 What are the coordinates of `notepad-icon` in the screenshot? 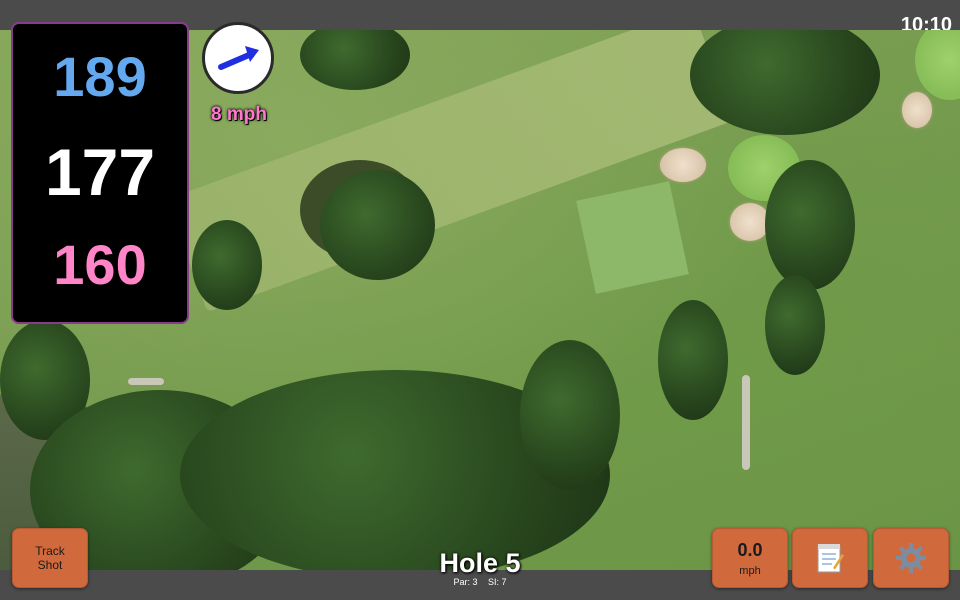 It's located at (830, 558).